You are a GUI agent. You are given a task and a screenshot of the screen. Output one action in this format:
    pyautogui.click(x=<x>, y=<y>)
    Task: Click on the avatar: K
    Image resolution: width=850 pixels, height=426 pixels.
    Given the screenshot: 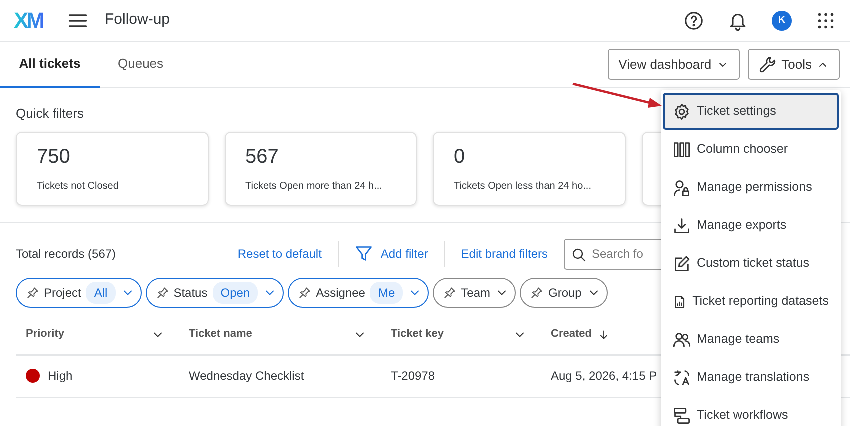 What is the action you would take?
    pyautogui.click(x=782, y=20)
    